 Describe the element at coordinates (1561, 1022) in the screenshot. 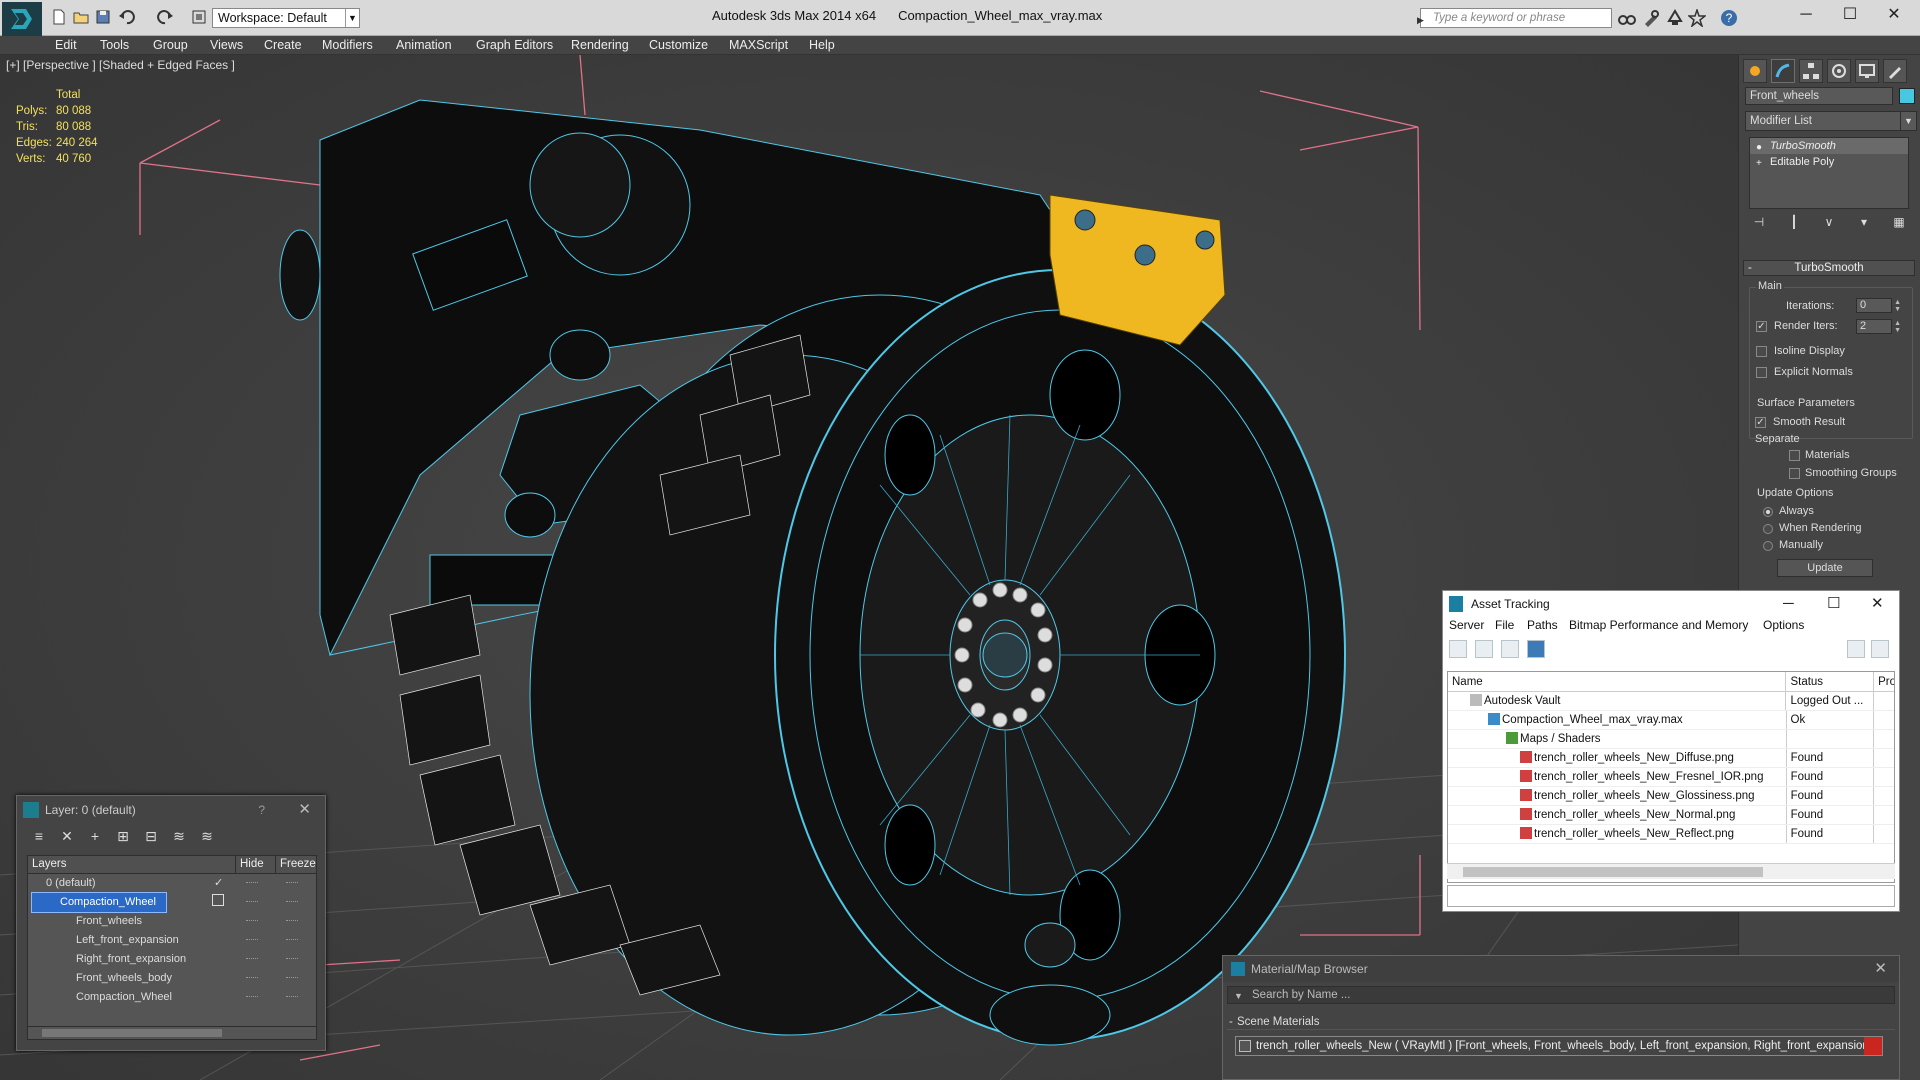

I see `scene-materials-section: - Scene Materials` at that location.